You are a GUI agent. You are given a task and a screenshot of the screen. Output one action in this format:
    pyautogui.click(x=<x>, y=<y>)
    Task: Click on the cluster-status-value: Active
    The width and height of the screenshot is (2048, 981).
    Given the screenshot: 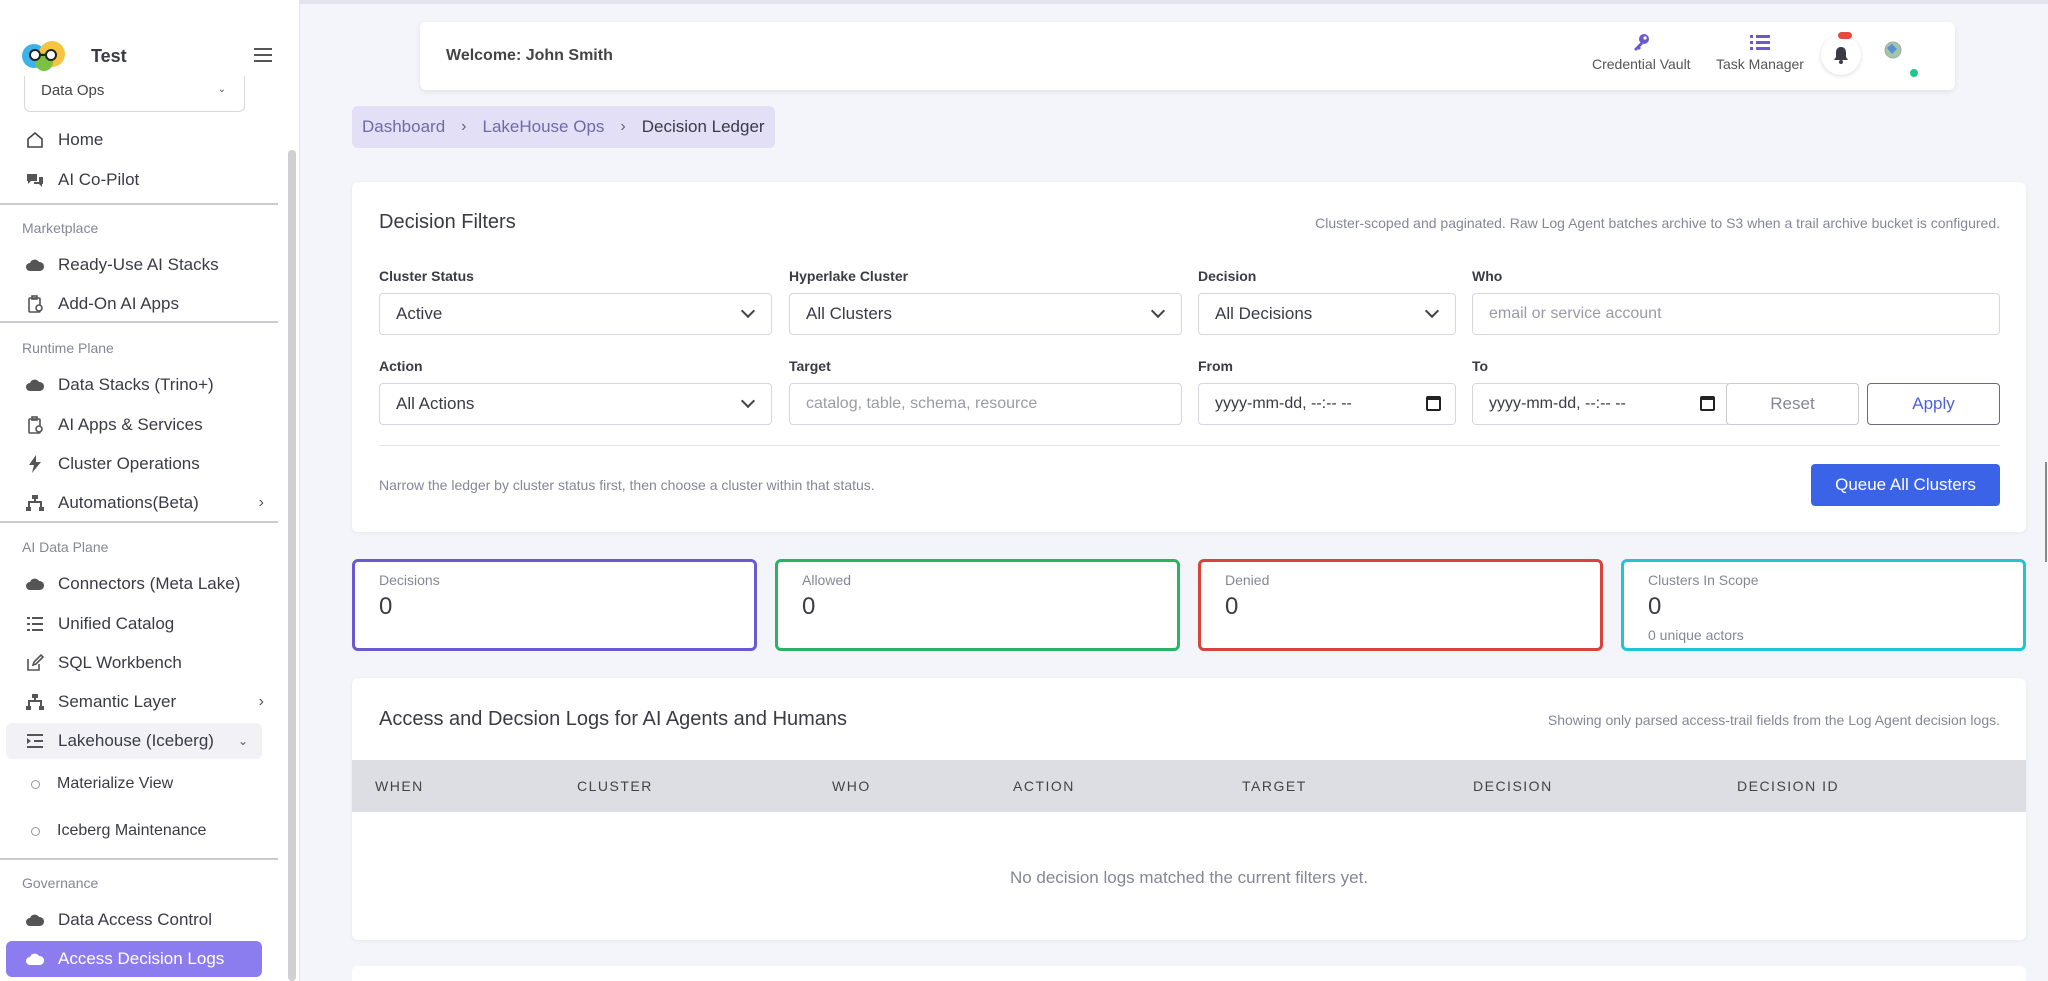 What is the action you would take?
    pyautogui.click(x=419, y=313)
    